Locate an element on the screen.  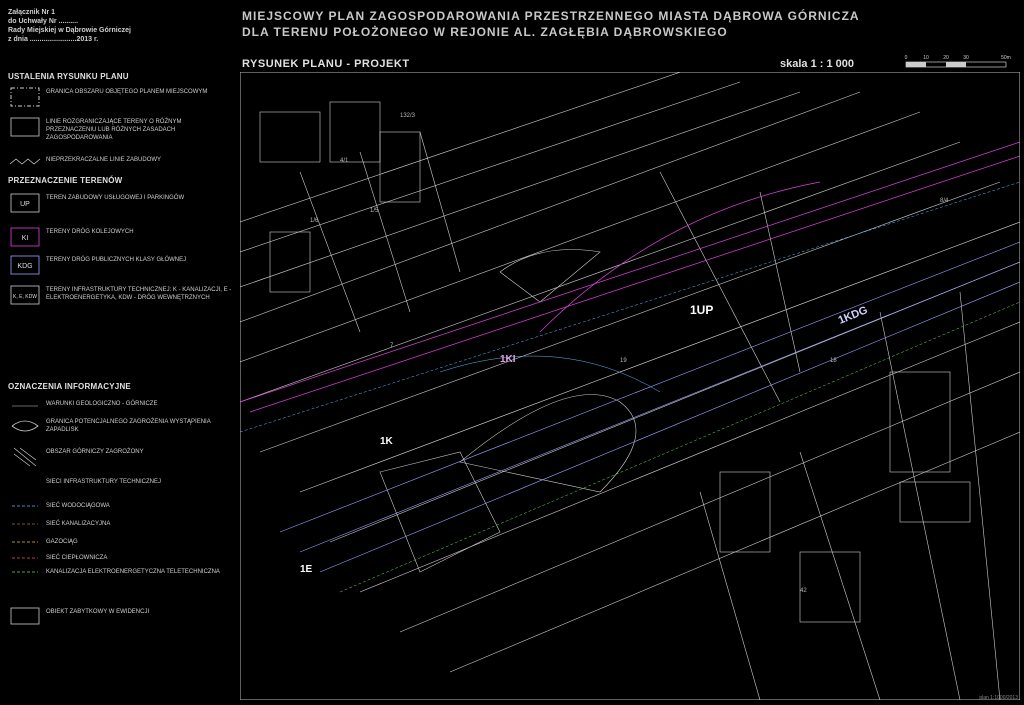
legend-text: GAZOCIĄG is located at coordinates (62, 542).